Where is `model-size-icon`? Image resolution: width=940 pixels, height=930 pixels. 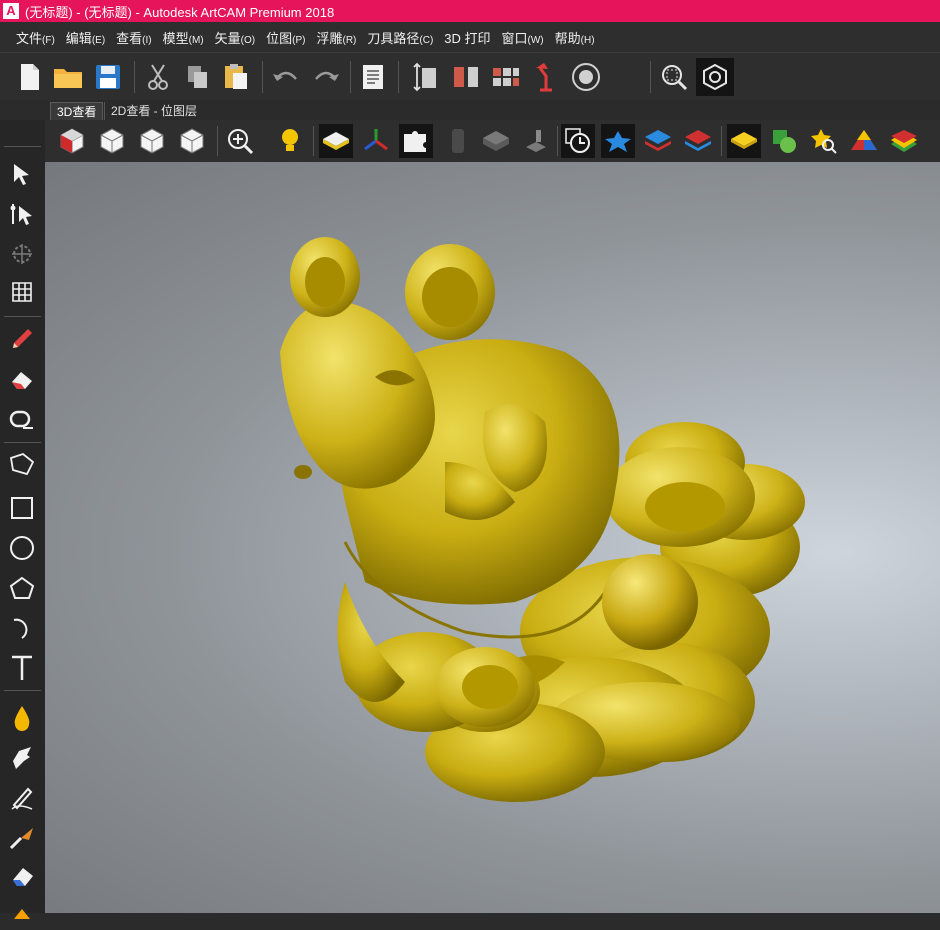 model-size-icon is located at coordinates (426, 77).